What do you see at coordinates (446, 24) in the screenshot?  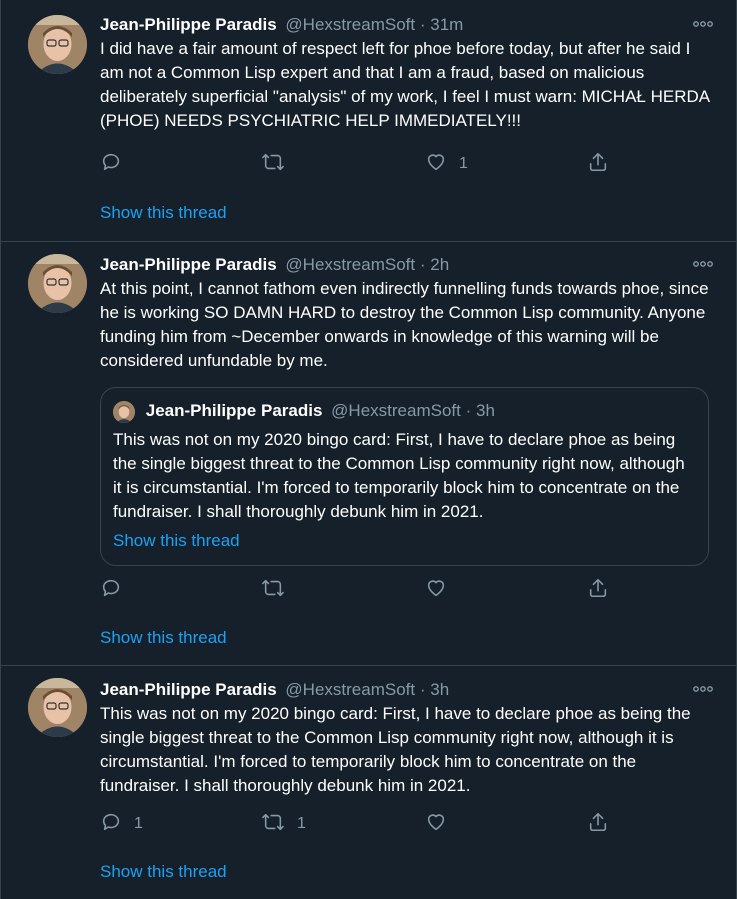 I see `timestamp: 31m` at bounding box center [446, 24].